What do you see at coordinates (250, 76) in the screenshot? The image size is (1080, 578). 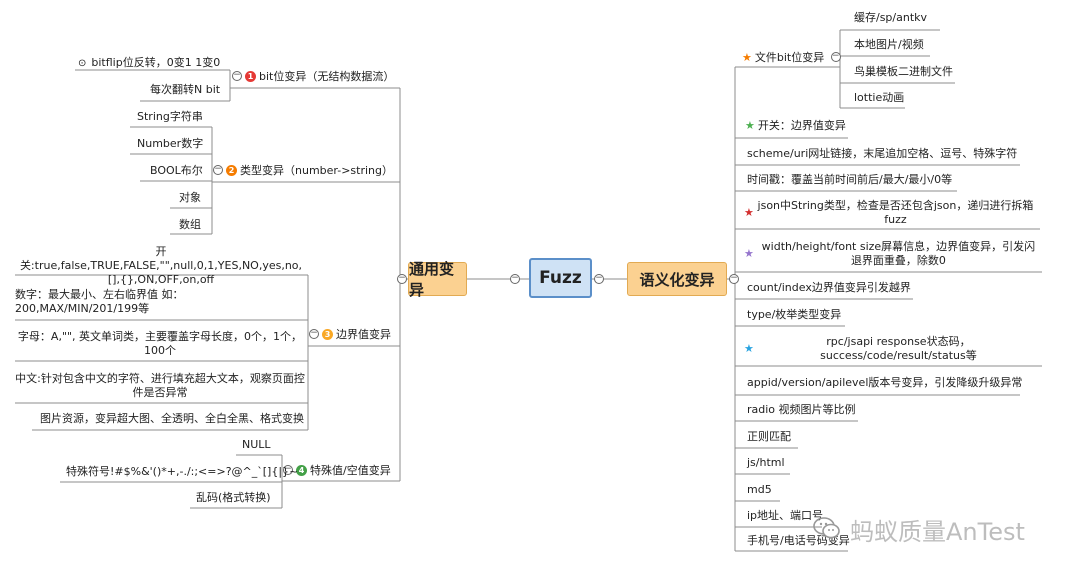 I see `priority-1-icon: 1` at bounding box center [250, 76].